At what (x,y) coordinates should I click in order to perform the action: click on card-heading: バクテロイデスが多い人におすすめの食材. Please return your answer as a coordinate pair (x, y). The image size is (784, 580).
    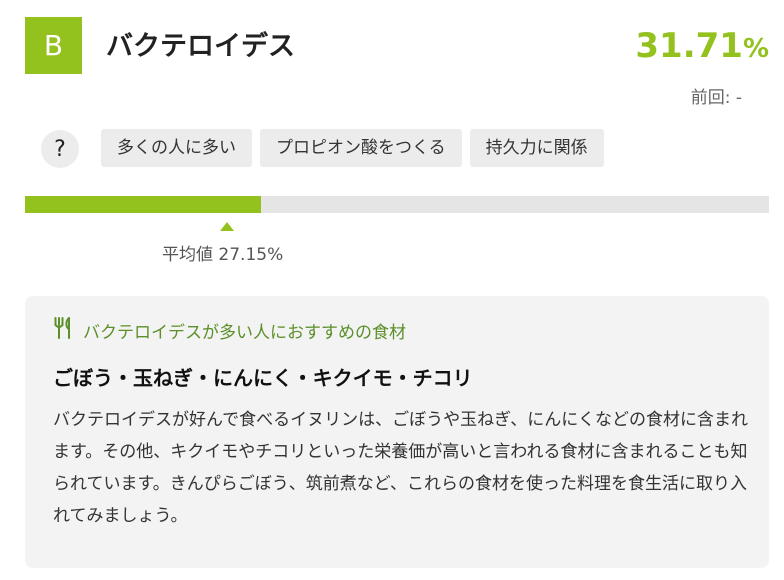
    Looking at the image, I should click on (229, 330).